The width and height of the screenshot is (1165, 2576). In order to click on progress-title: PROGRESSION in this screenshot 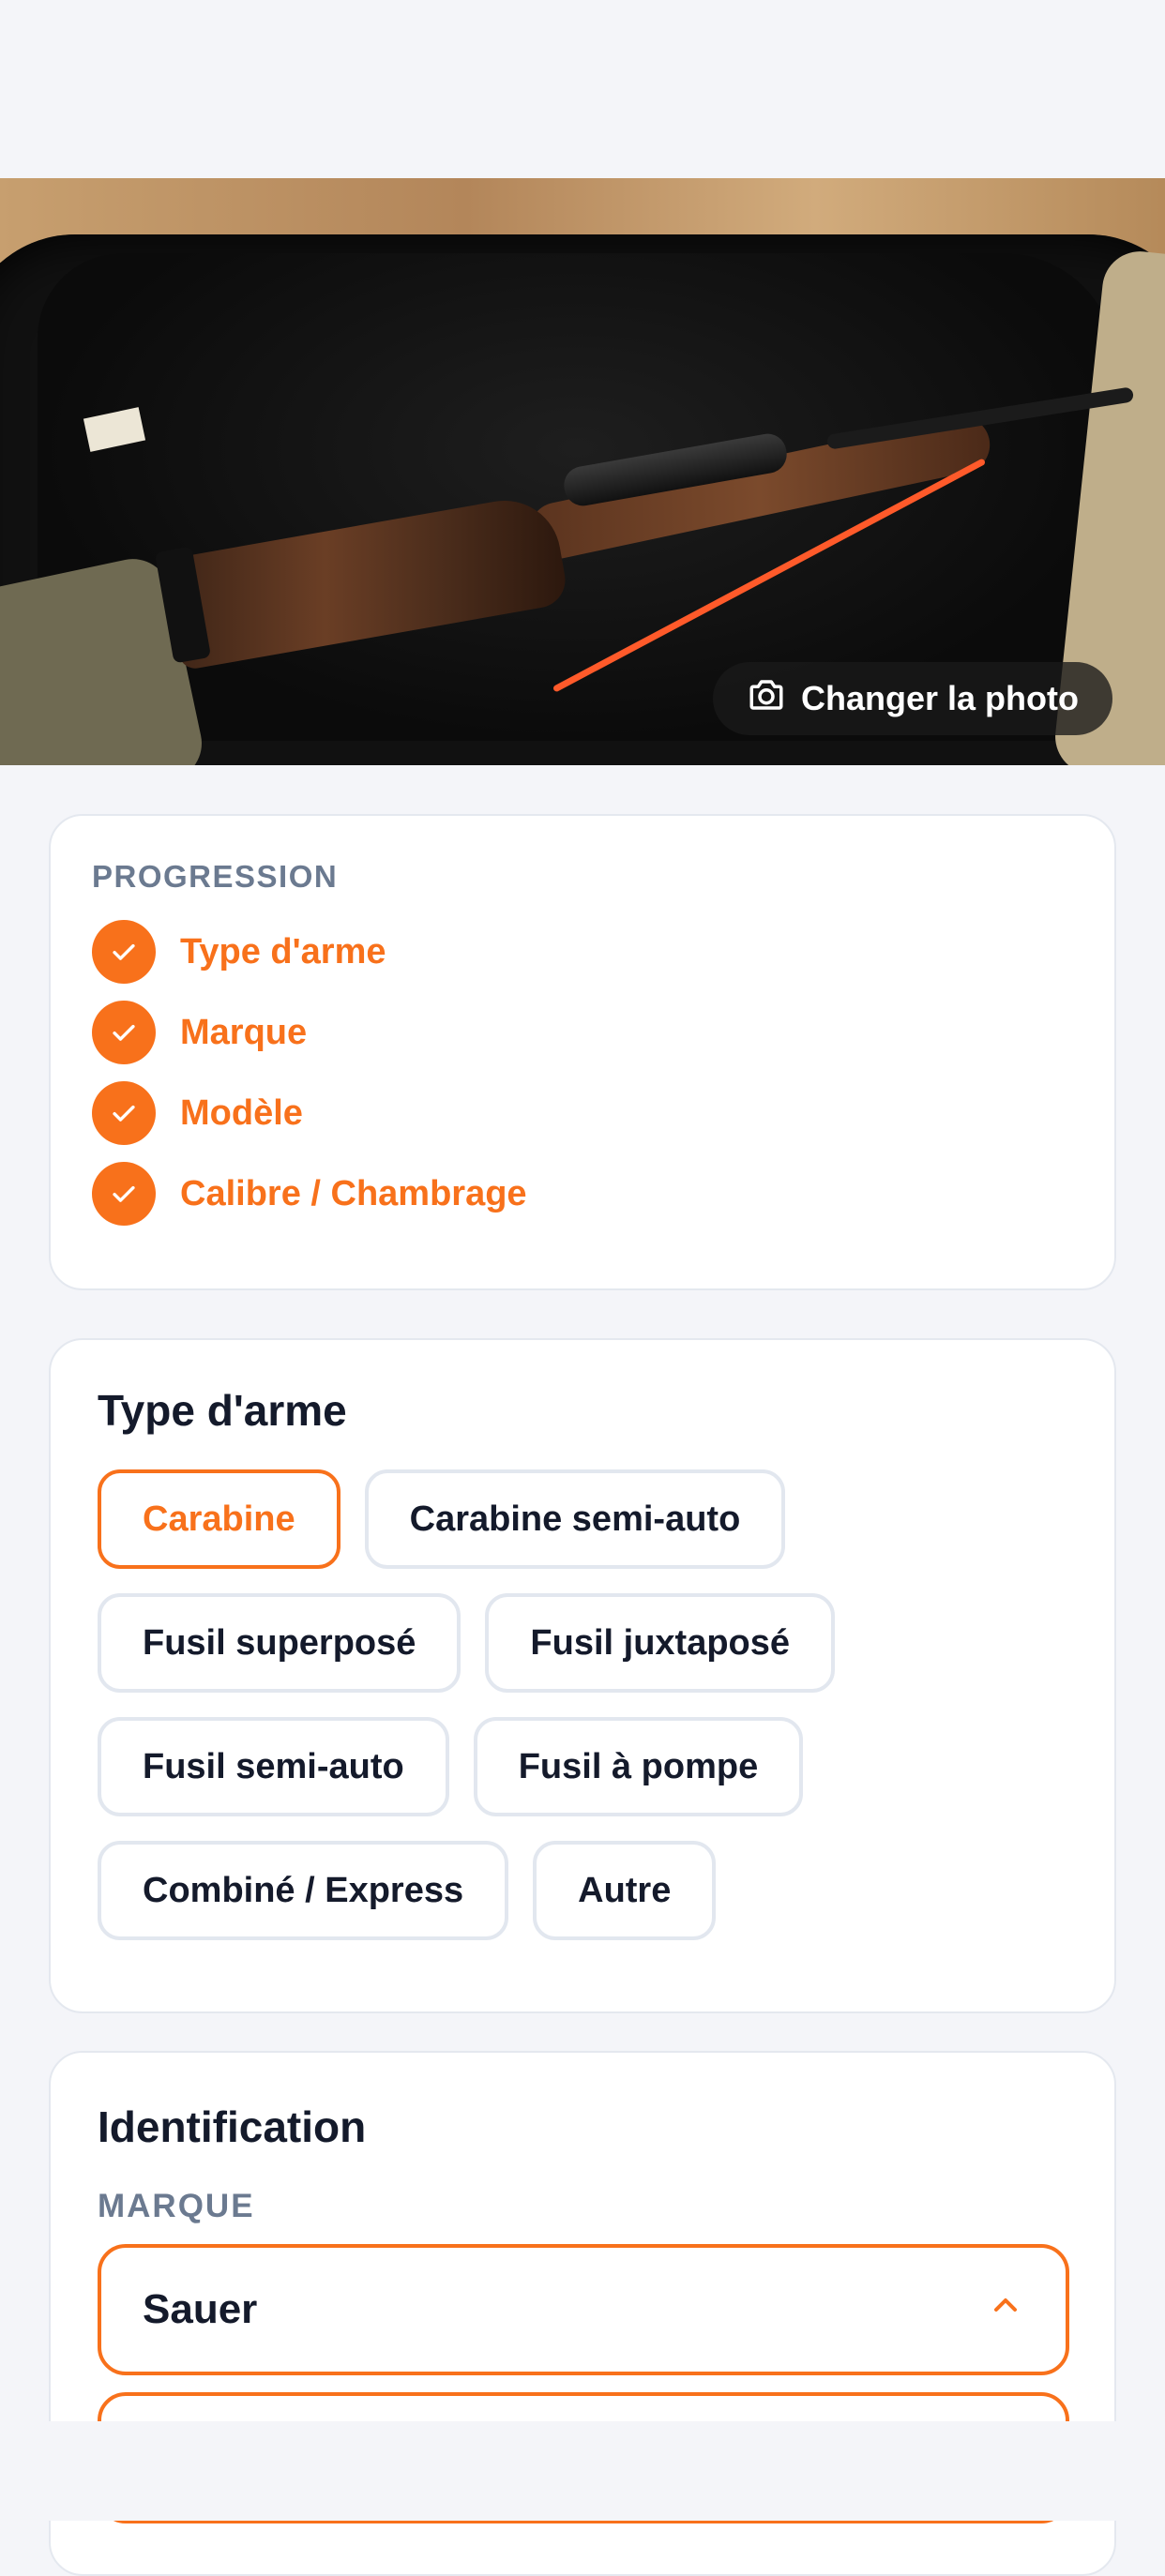, I will do `click(215, 876)`.